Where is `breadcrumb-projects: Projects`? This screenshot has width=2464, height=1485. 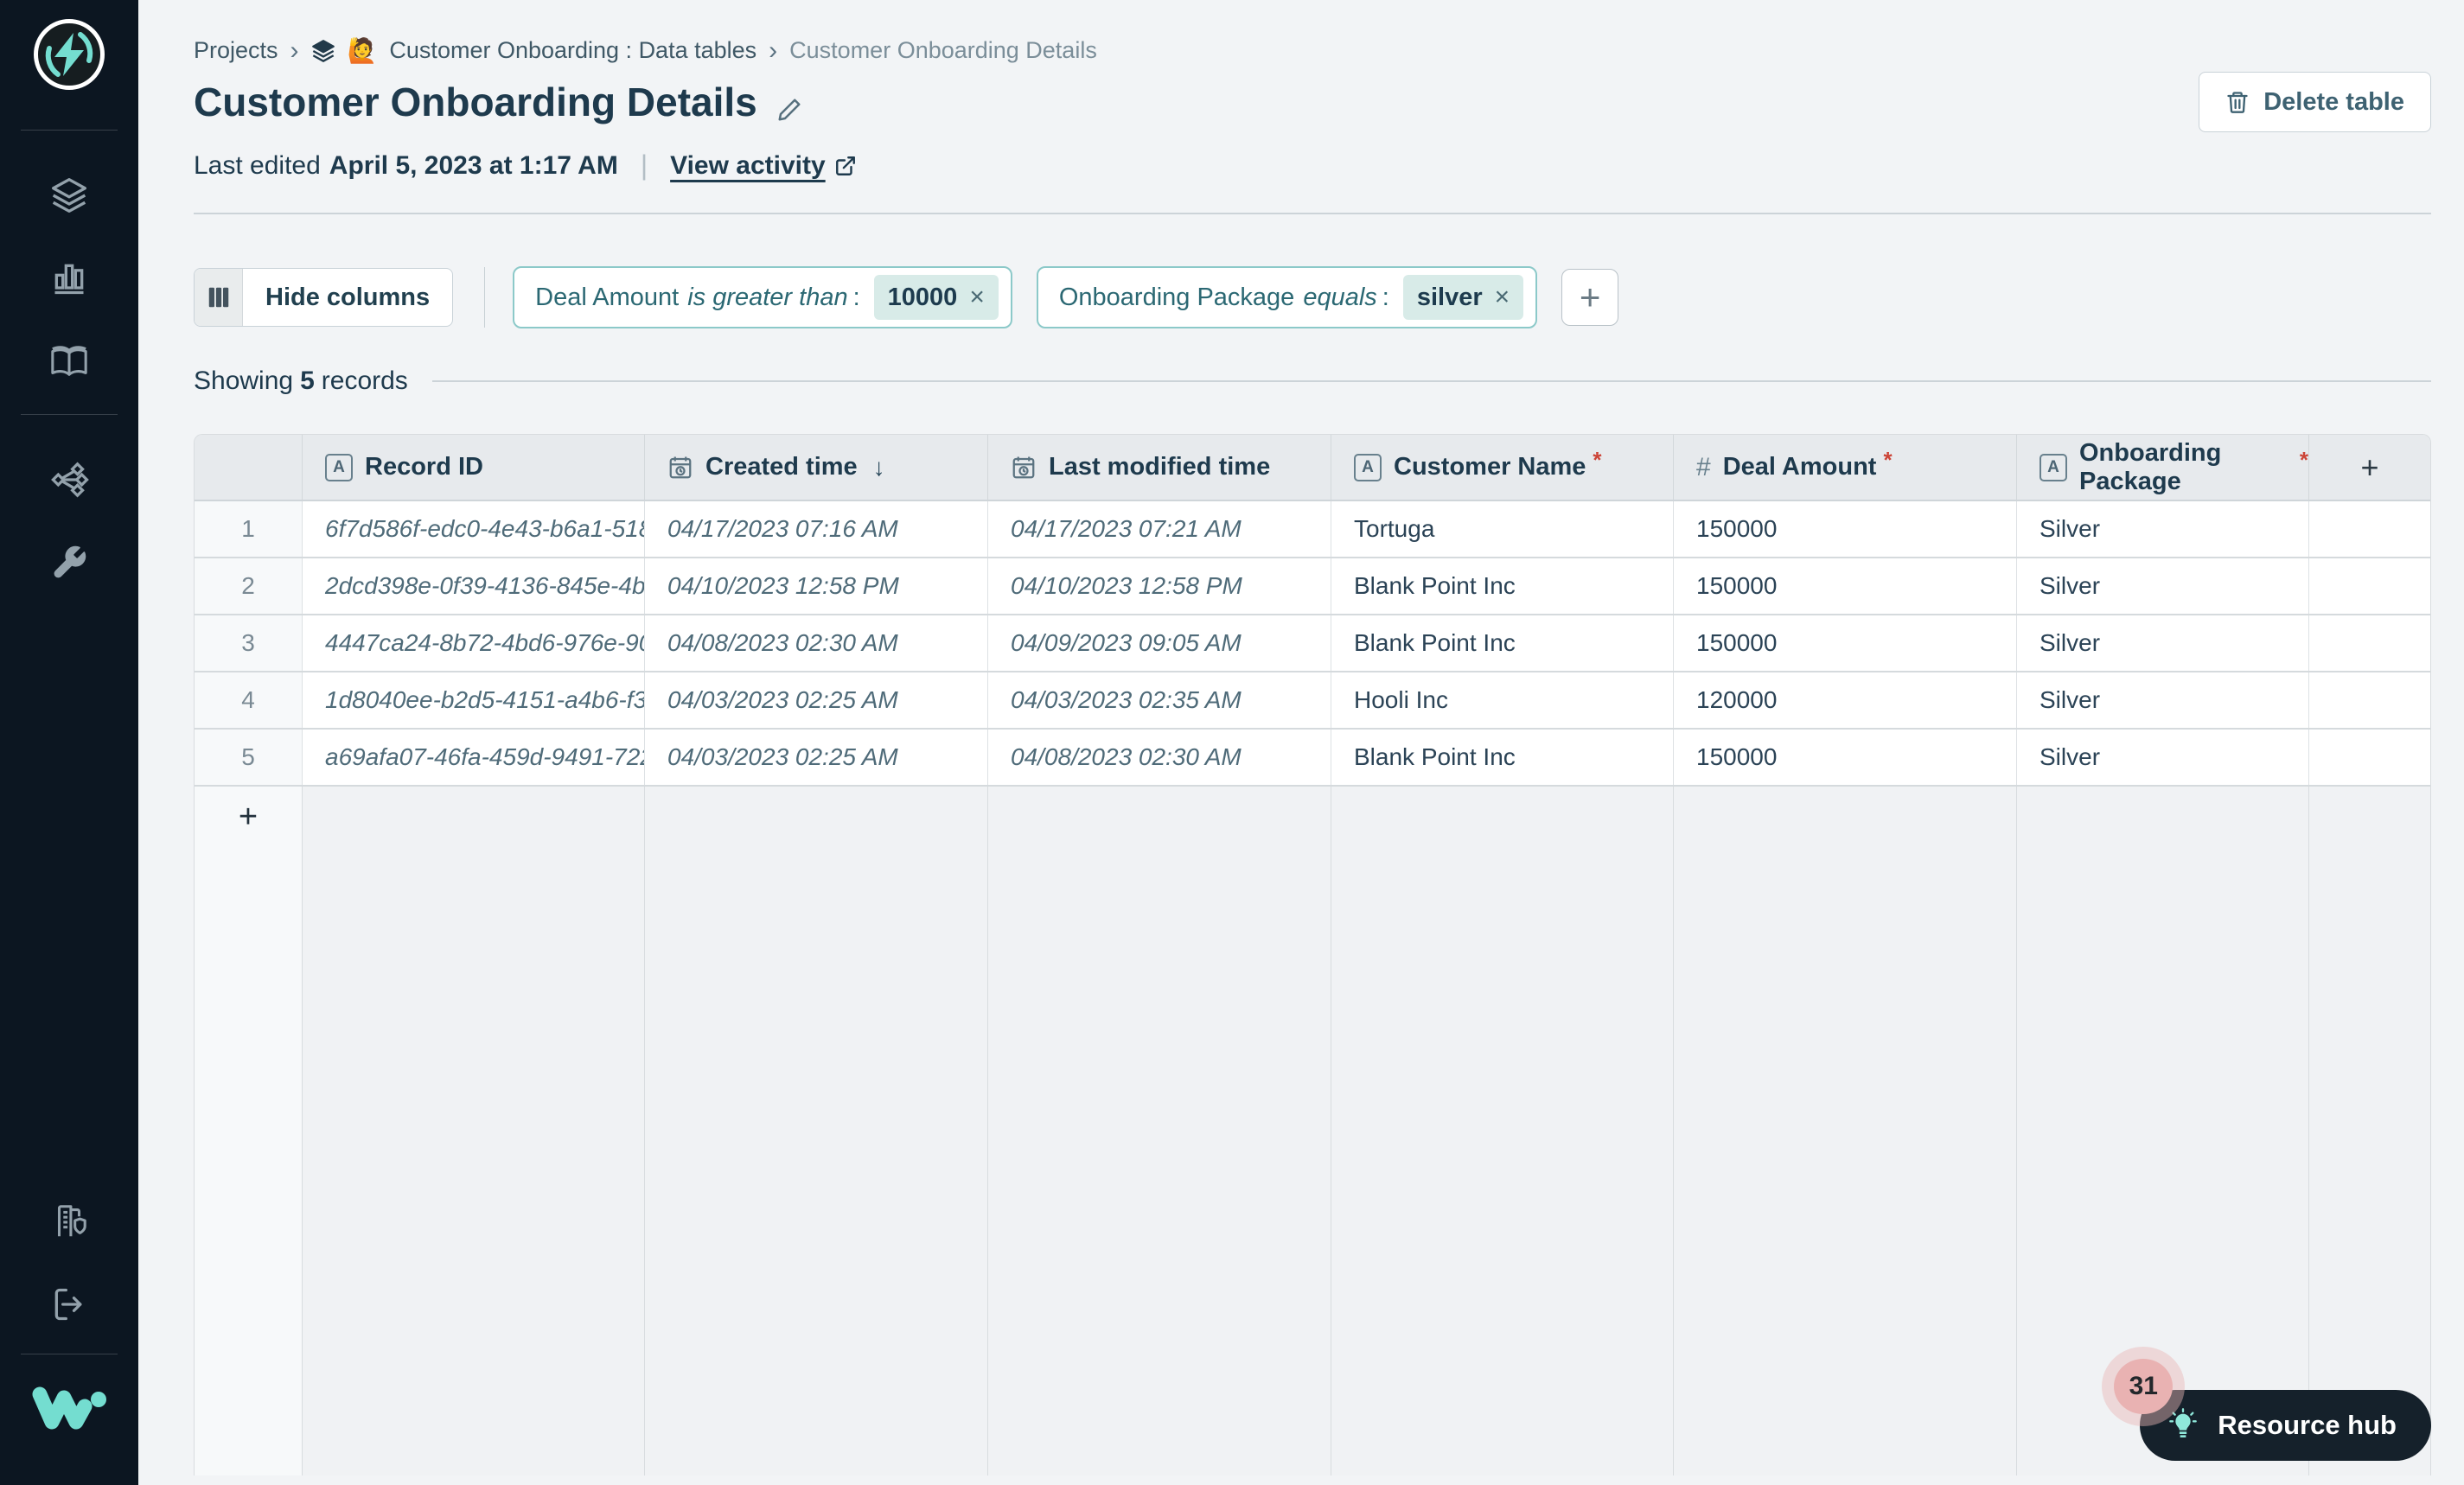
breadcrumb-projects: Projects is located at coordinates (236, 50).